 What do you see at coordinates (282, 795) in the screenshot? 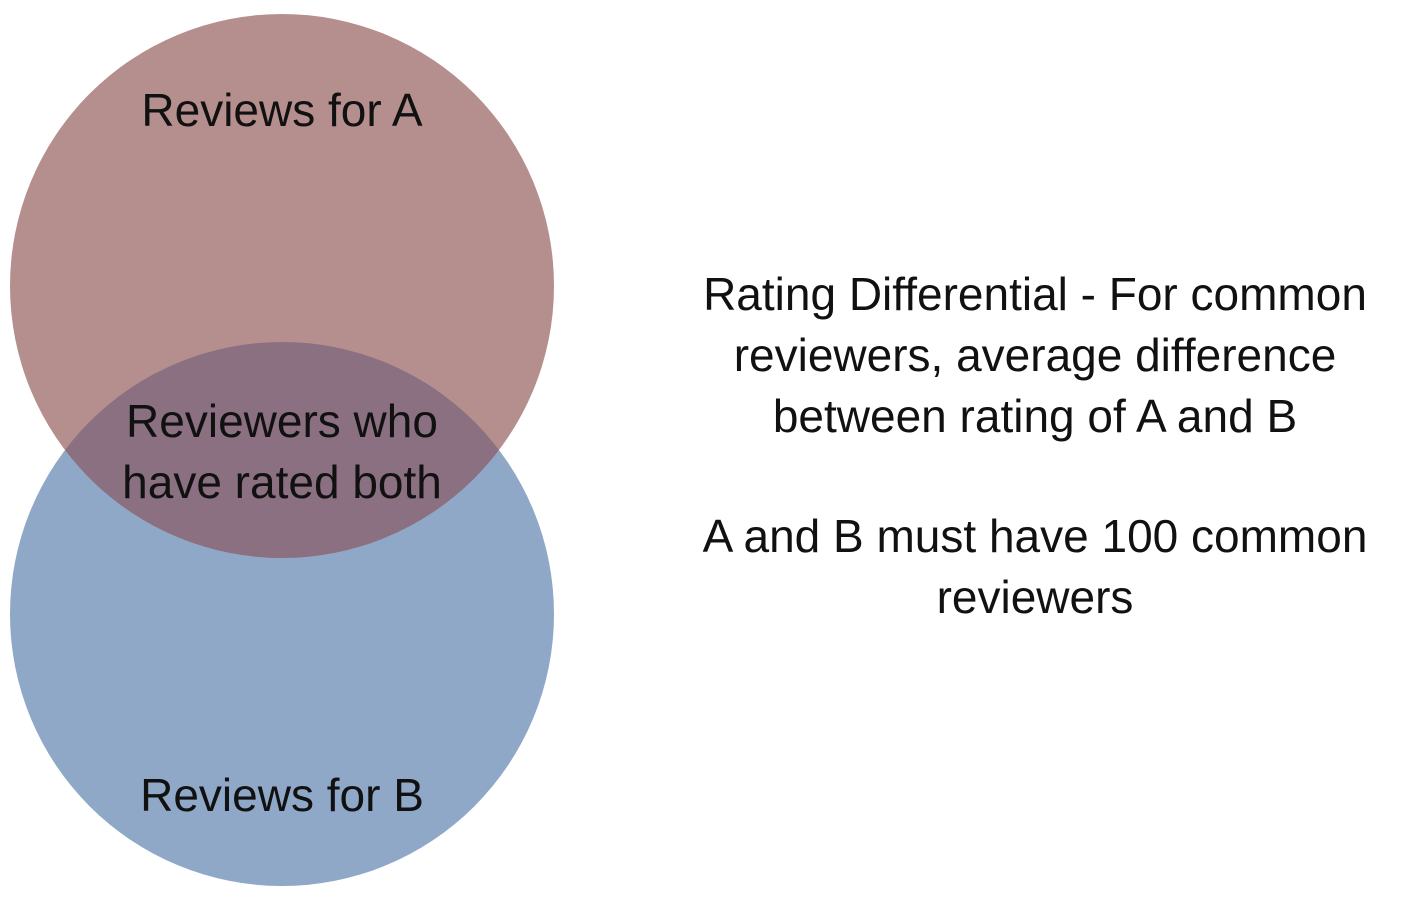
I see `label-reviews-b: Reviews for B` at bounding box center [282, 795].